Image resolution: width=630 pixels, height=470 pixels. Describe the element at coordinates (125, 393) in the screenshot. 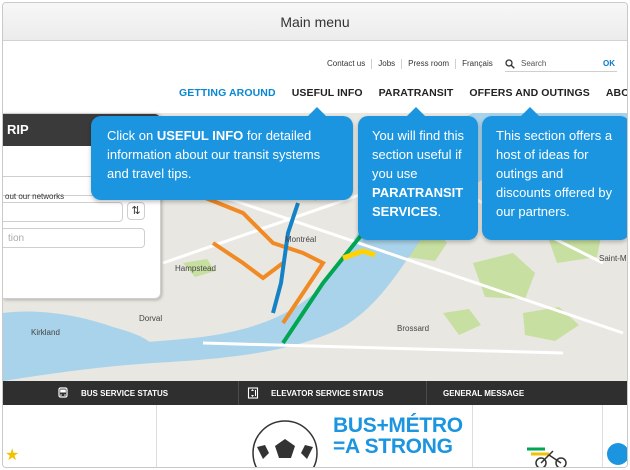

I see `status-bus-label: BUS SERVICE STATUS` at that location.